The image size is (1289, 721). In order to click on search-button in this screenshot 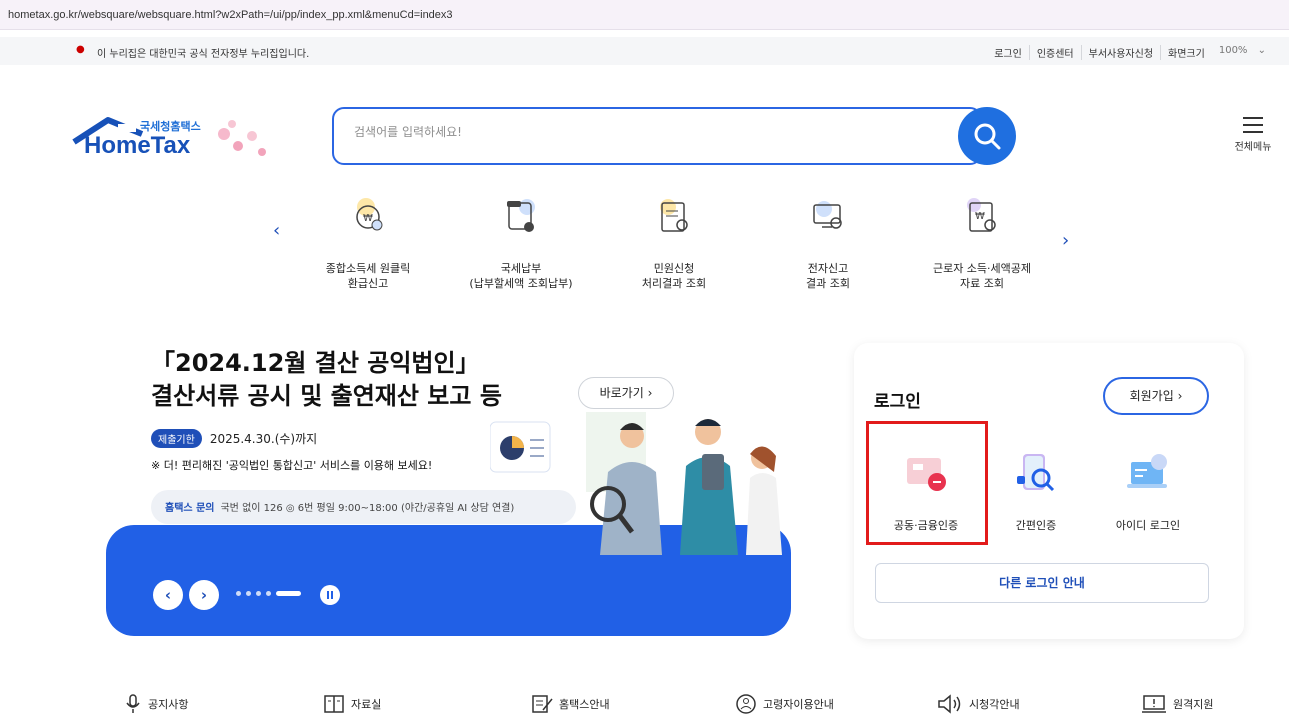, I will do `click(987, 136)`.